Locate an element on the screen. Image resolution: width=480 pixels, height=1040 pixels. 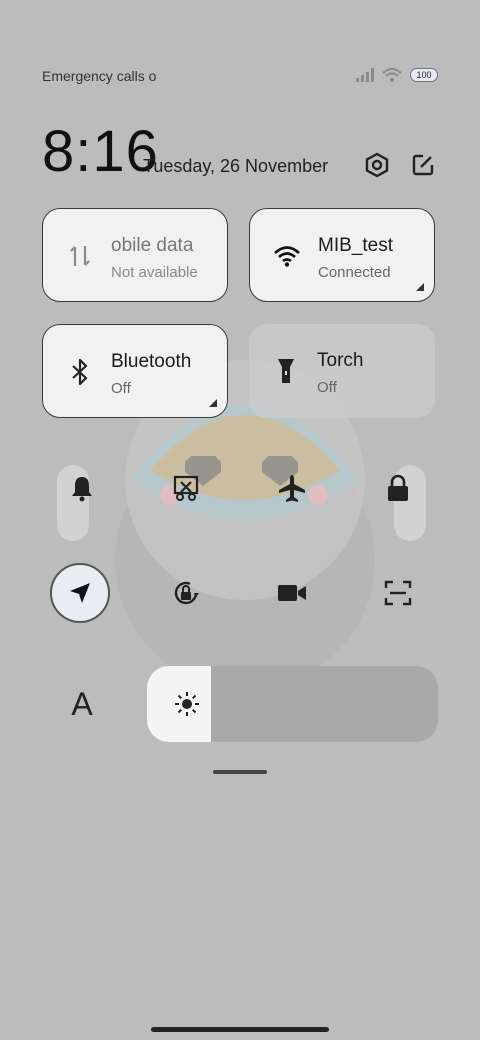
scanner-button is located at coordinates (398, 593).